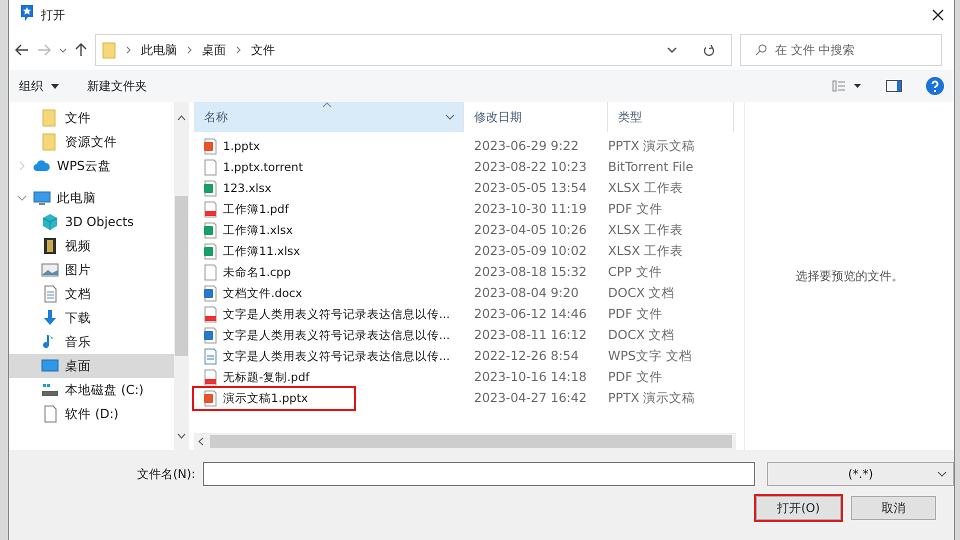 Image resolution: width=960 pixels, height=540 pixels. Describe the element at coordinates (91, 118) in the screenshot. I see `sidebar-item: 文件` at that location.